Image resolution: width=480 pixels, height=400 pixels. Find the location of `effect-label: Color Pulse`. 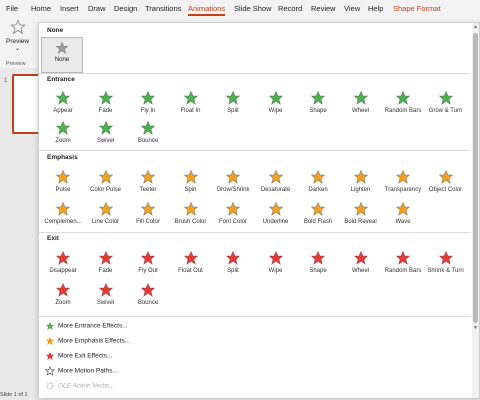

effect-label: Color Pulse is located at coordinates (105, 190).